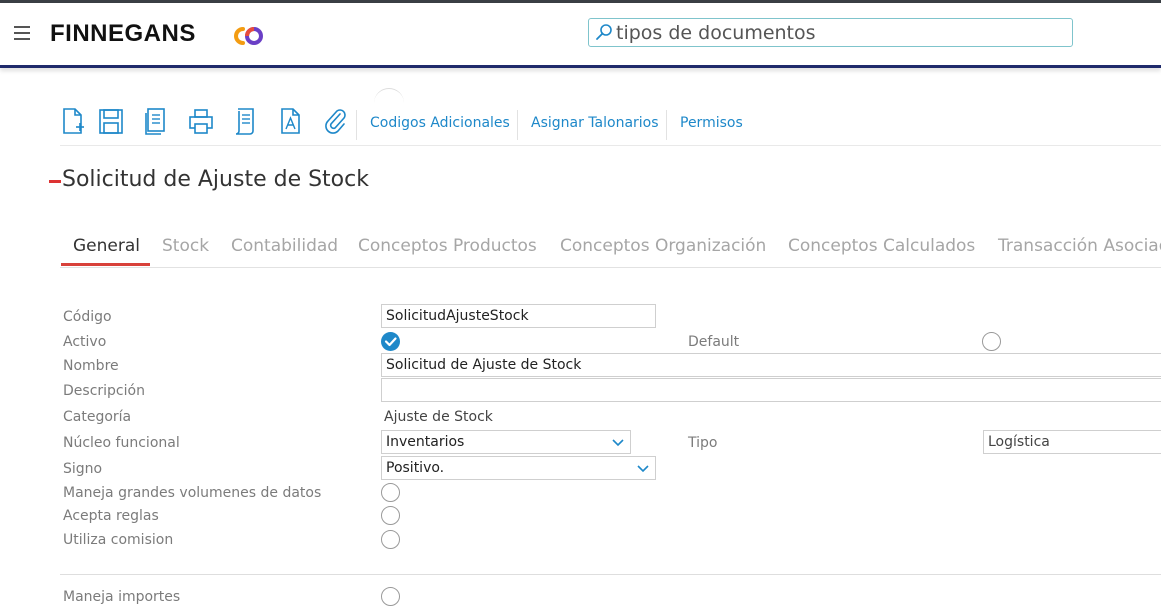 The width and height of the screenshot is (1161, 606). What do you see at coordinates (284, 246) in the screenshot?
I see `tab-contabilidad: Contabilidad` at bounding box center [284, 246].